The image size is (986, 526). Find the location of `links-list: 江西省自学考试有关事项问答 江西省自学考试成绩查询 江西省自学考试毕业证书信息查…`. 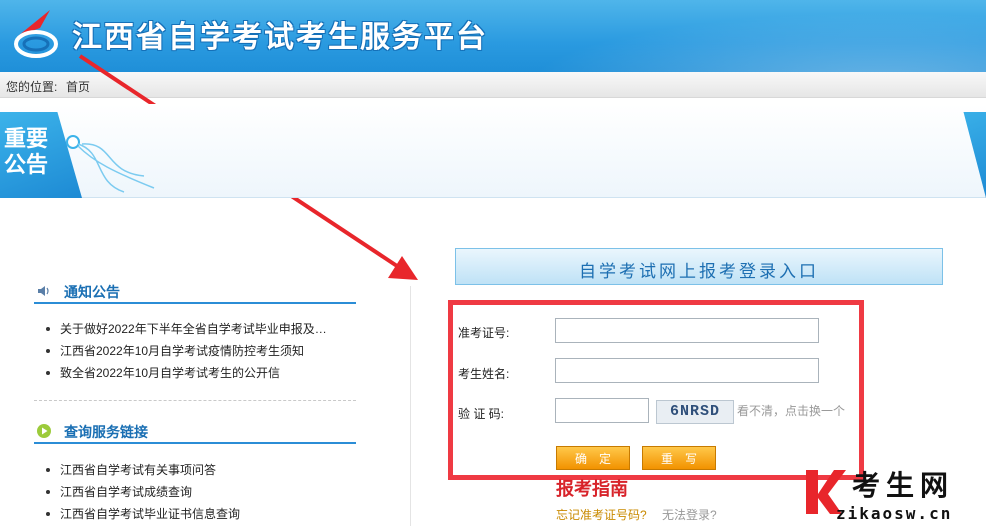

links-list: 江西省自学考试有关事项问答 江西省自学考试成绩查询 江西省自学考试毕业证书信息查… is located at coordinates (142, 492).